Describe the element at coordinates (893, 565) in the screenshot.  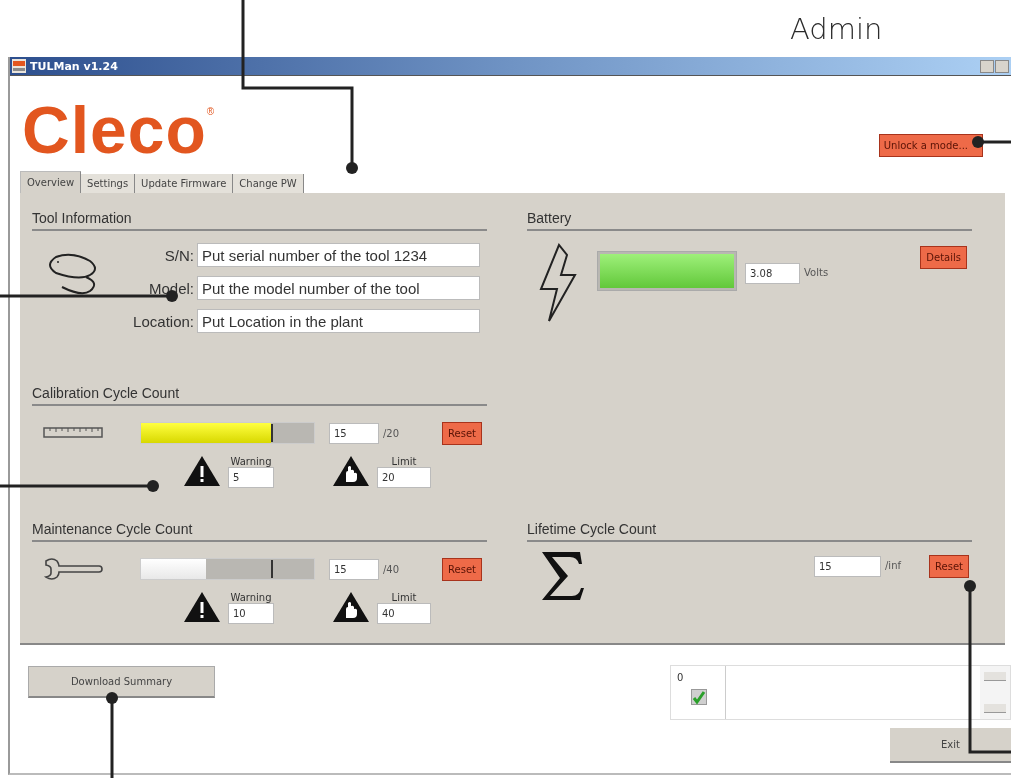
I see `max-count: /inf` at that location.